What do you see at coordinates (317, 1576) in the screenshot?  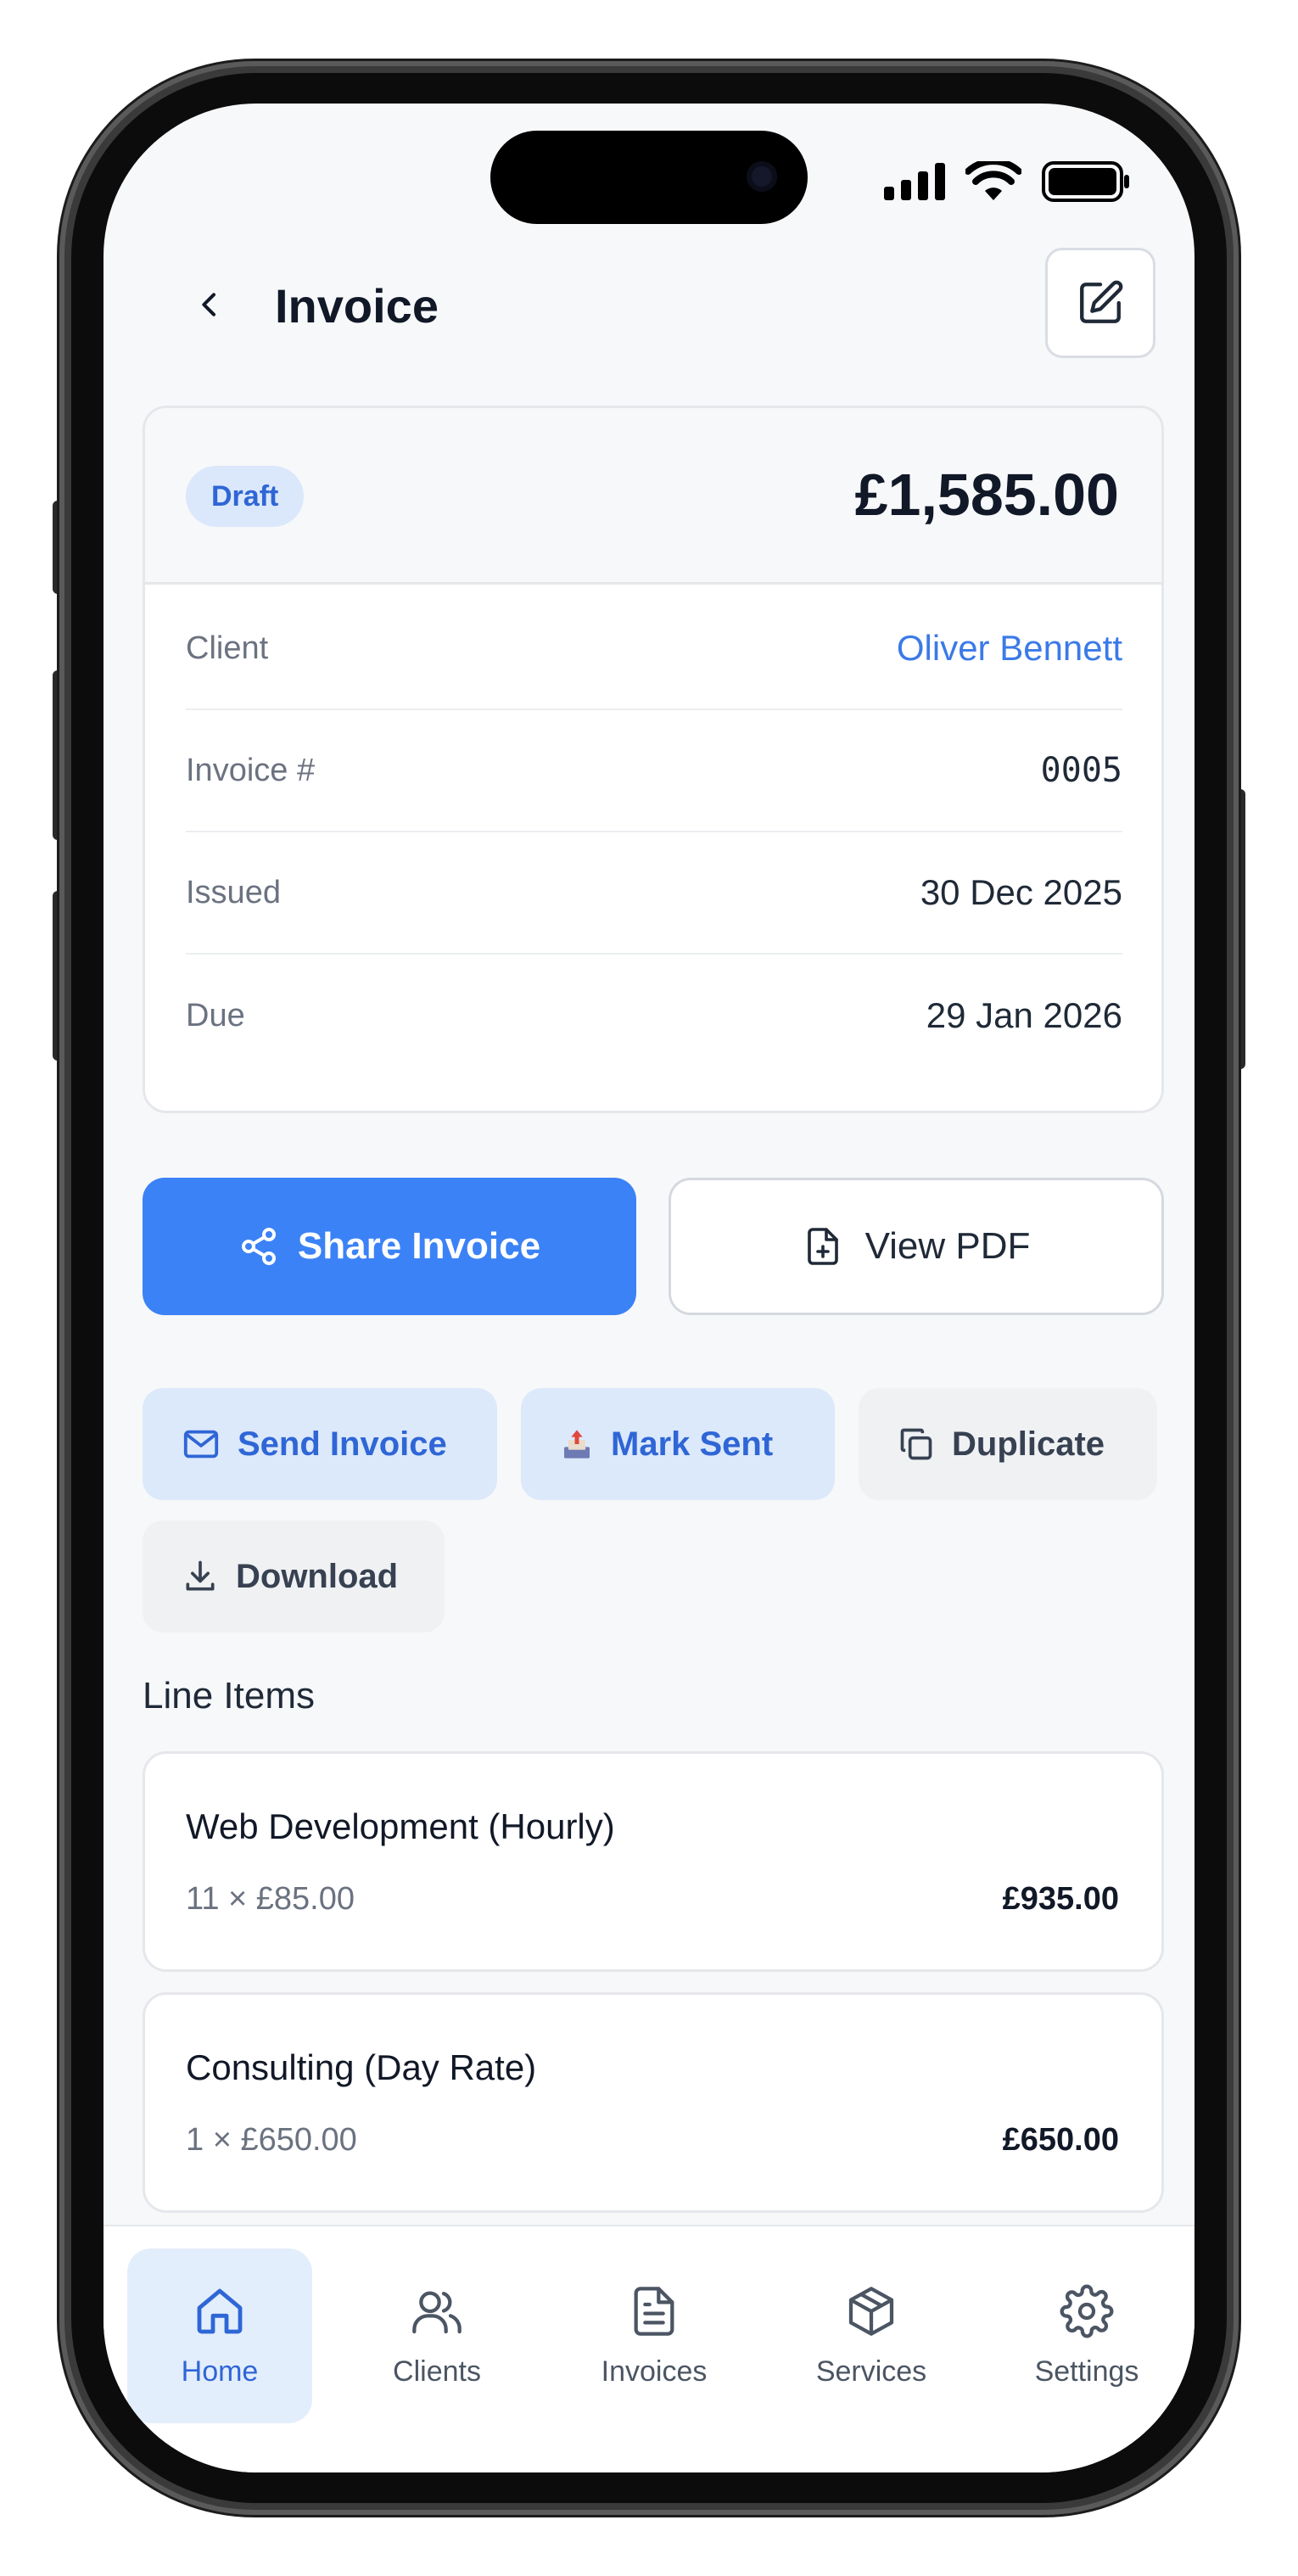 I see `download-label: Download` at bounding box center [317, 1576].